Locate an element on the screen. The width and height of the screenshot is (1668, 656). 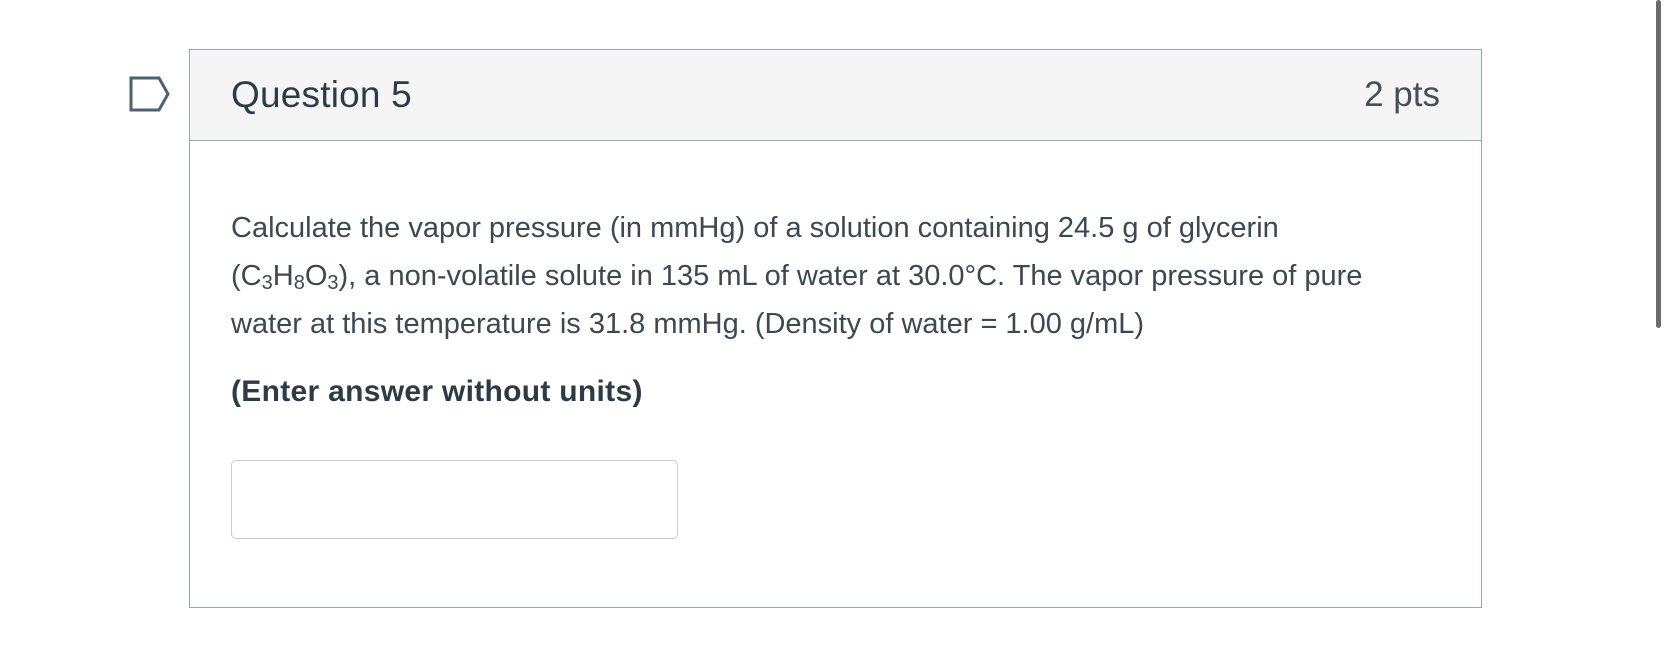
subscript-oxygen: 3 is located at coordinates (333, 283).